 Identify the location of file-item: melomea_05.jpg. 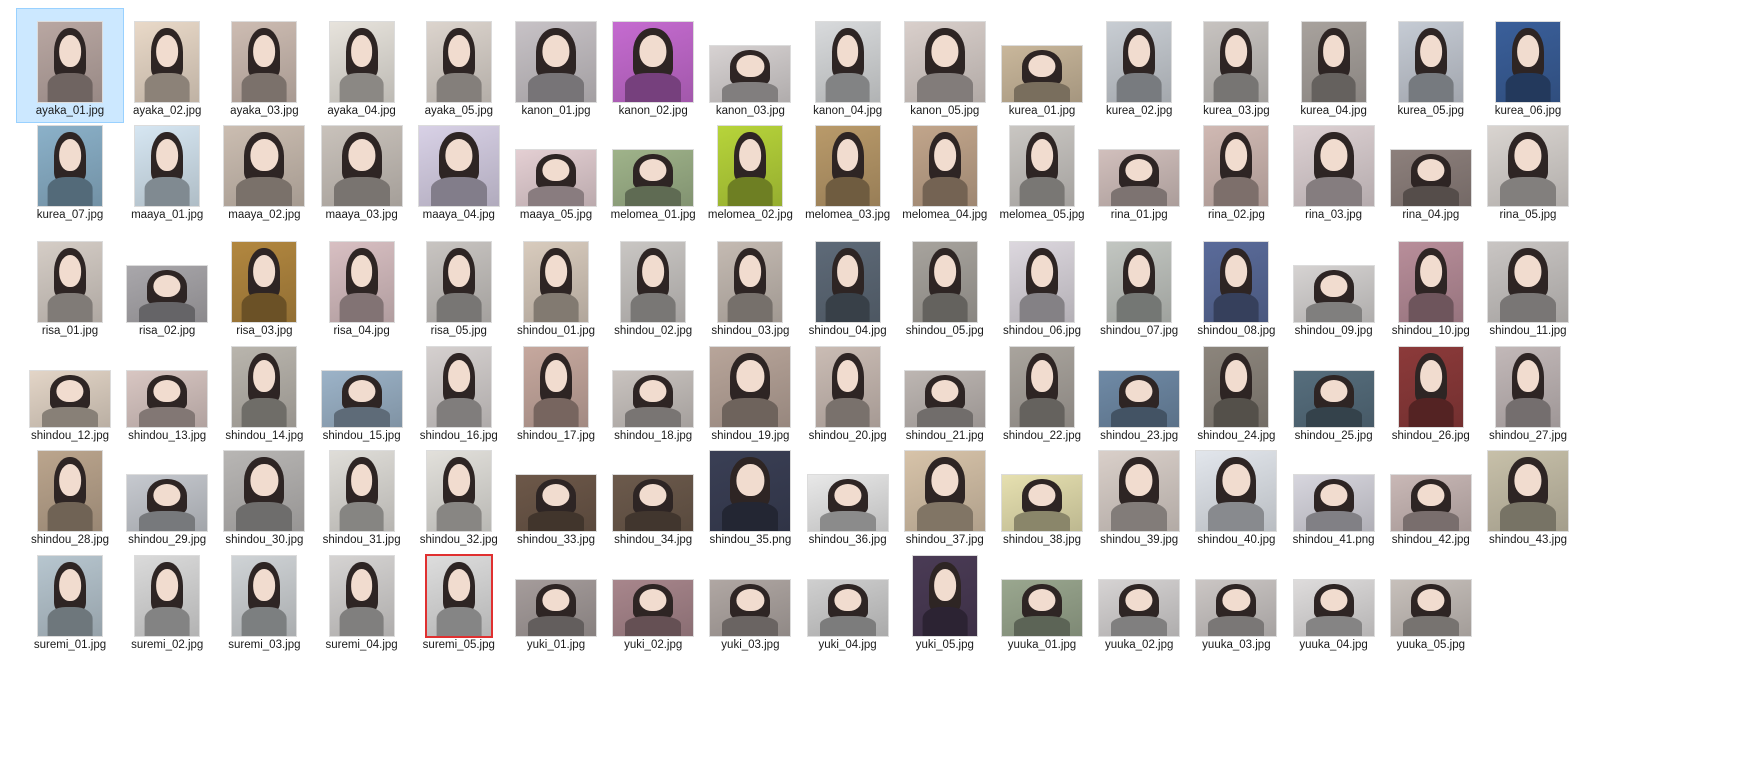
(1042, 169).